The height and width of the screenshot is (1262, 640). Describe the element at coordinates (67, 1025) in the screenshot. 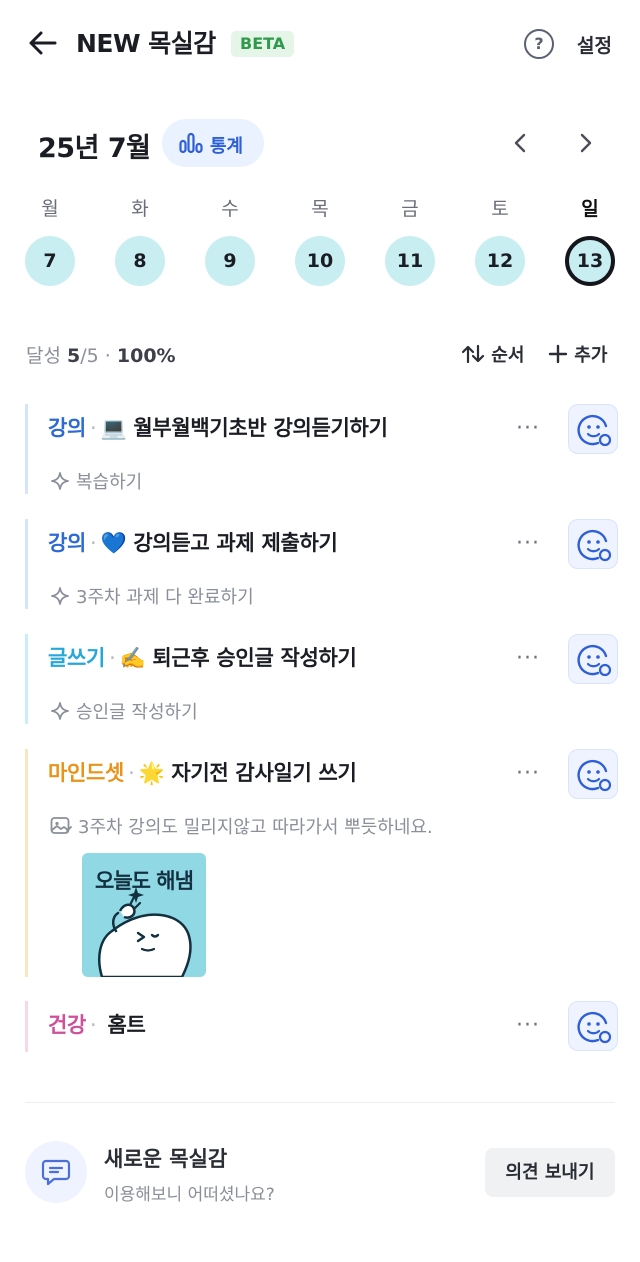

I see `task-category: 건강` at that location.